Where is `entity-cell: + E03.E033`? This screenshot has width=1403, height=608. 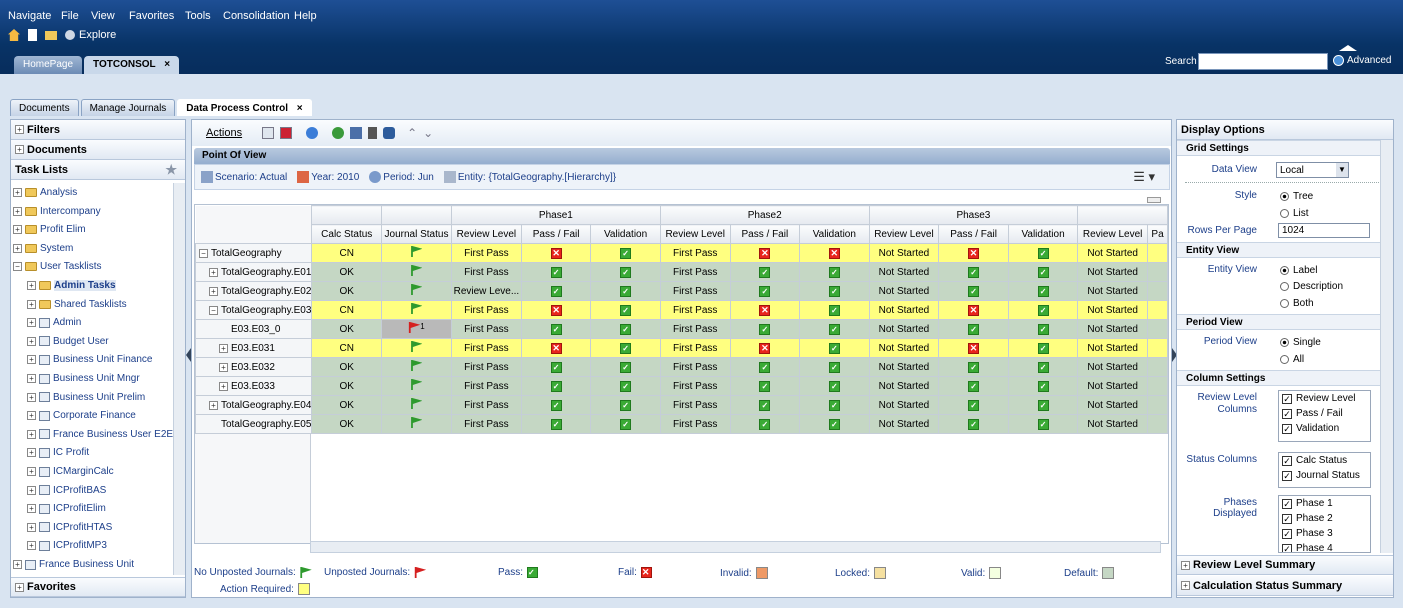
entity-cell: + E03.E033 is located at coordinates (254, 386).